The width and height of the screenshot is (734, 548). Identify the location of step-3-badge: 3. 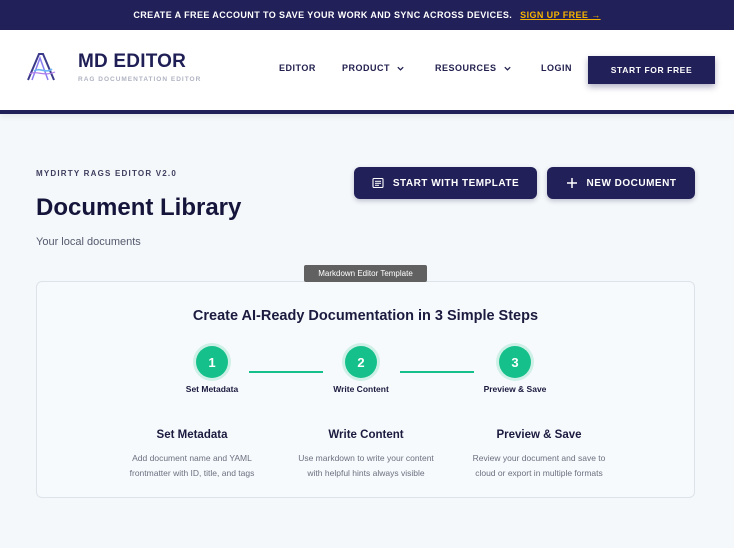
(515, 362).